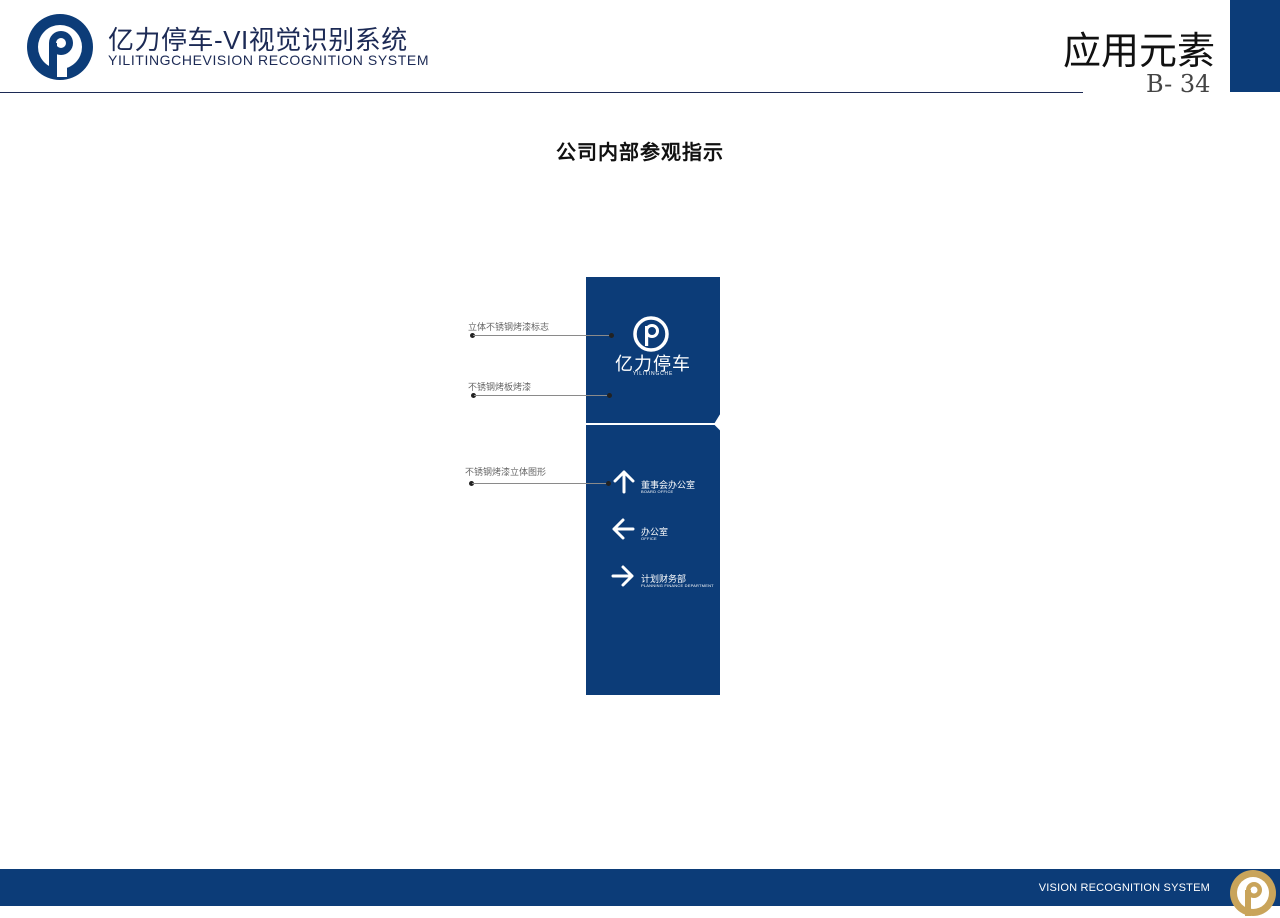  I want to click on footer-logo-icon, so click(1253, 893).